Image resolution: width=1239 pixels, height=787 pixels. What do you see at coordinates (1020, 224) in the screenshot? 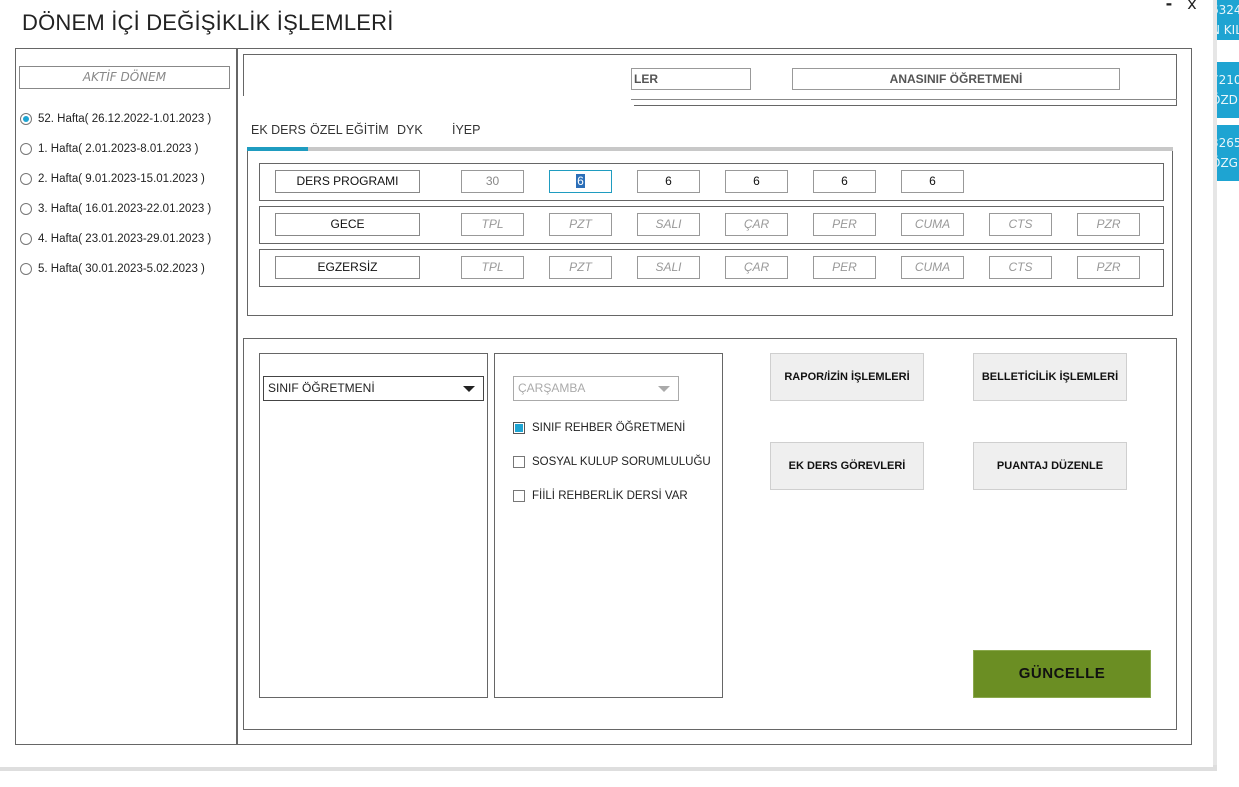
I see `gece-day-field: CTS` at bounding box center [1020, 224].